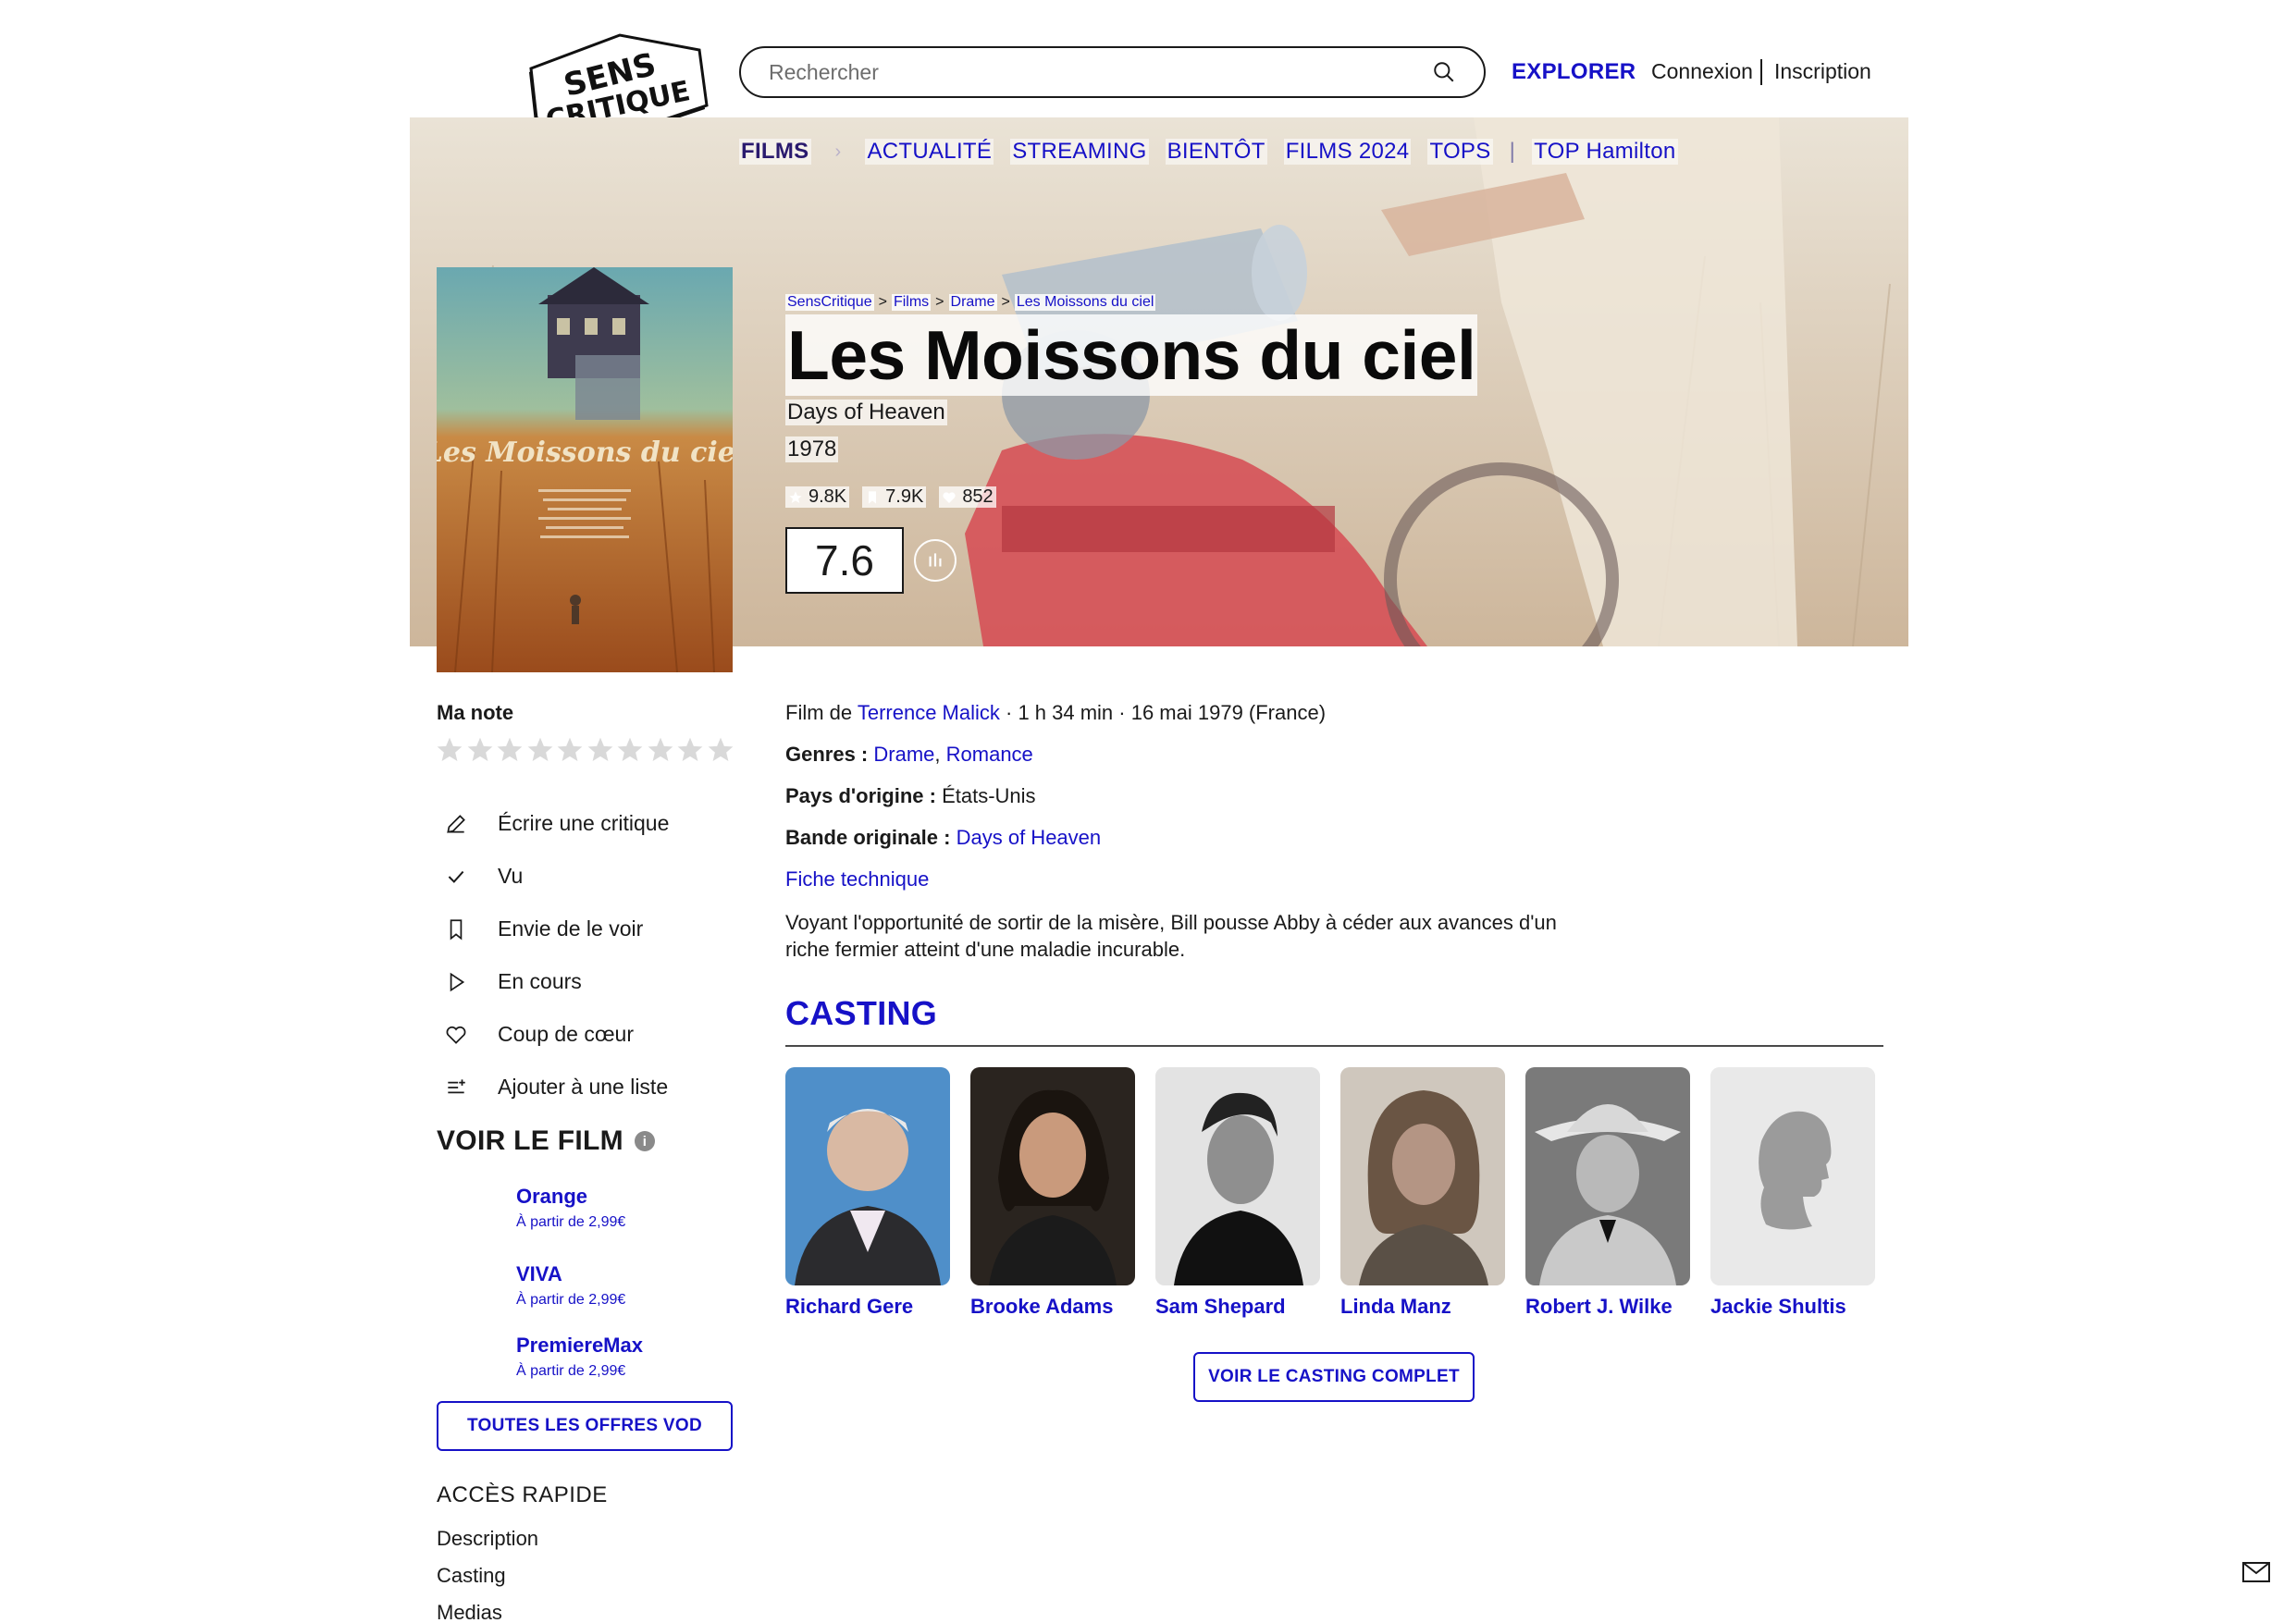  What do you see at coordinates (1574, 72) in the screenshot?
I see `explorer-link: EXPLORER` at bounding box center [1574, 72].